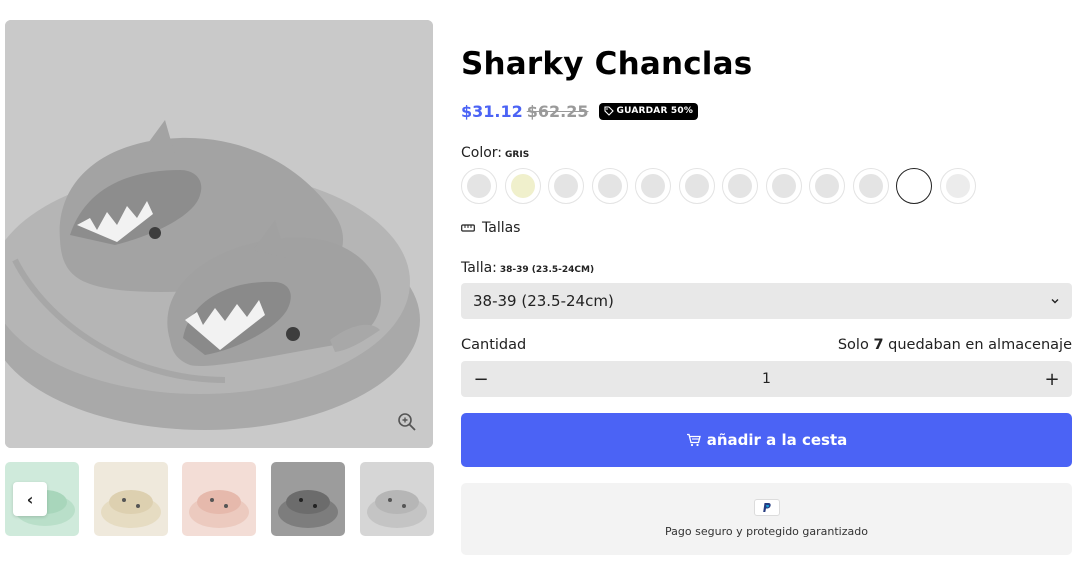  I want to click on color-selected: GRIS, so click(517, 155).